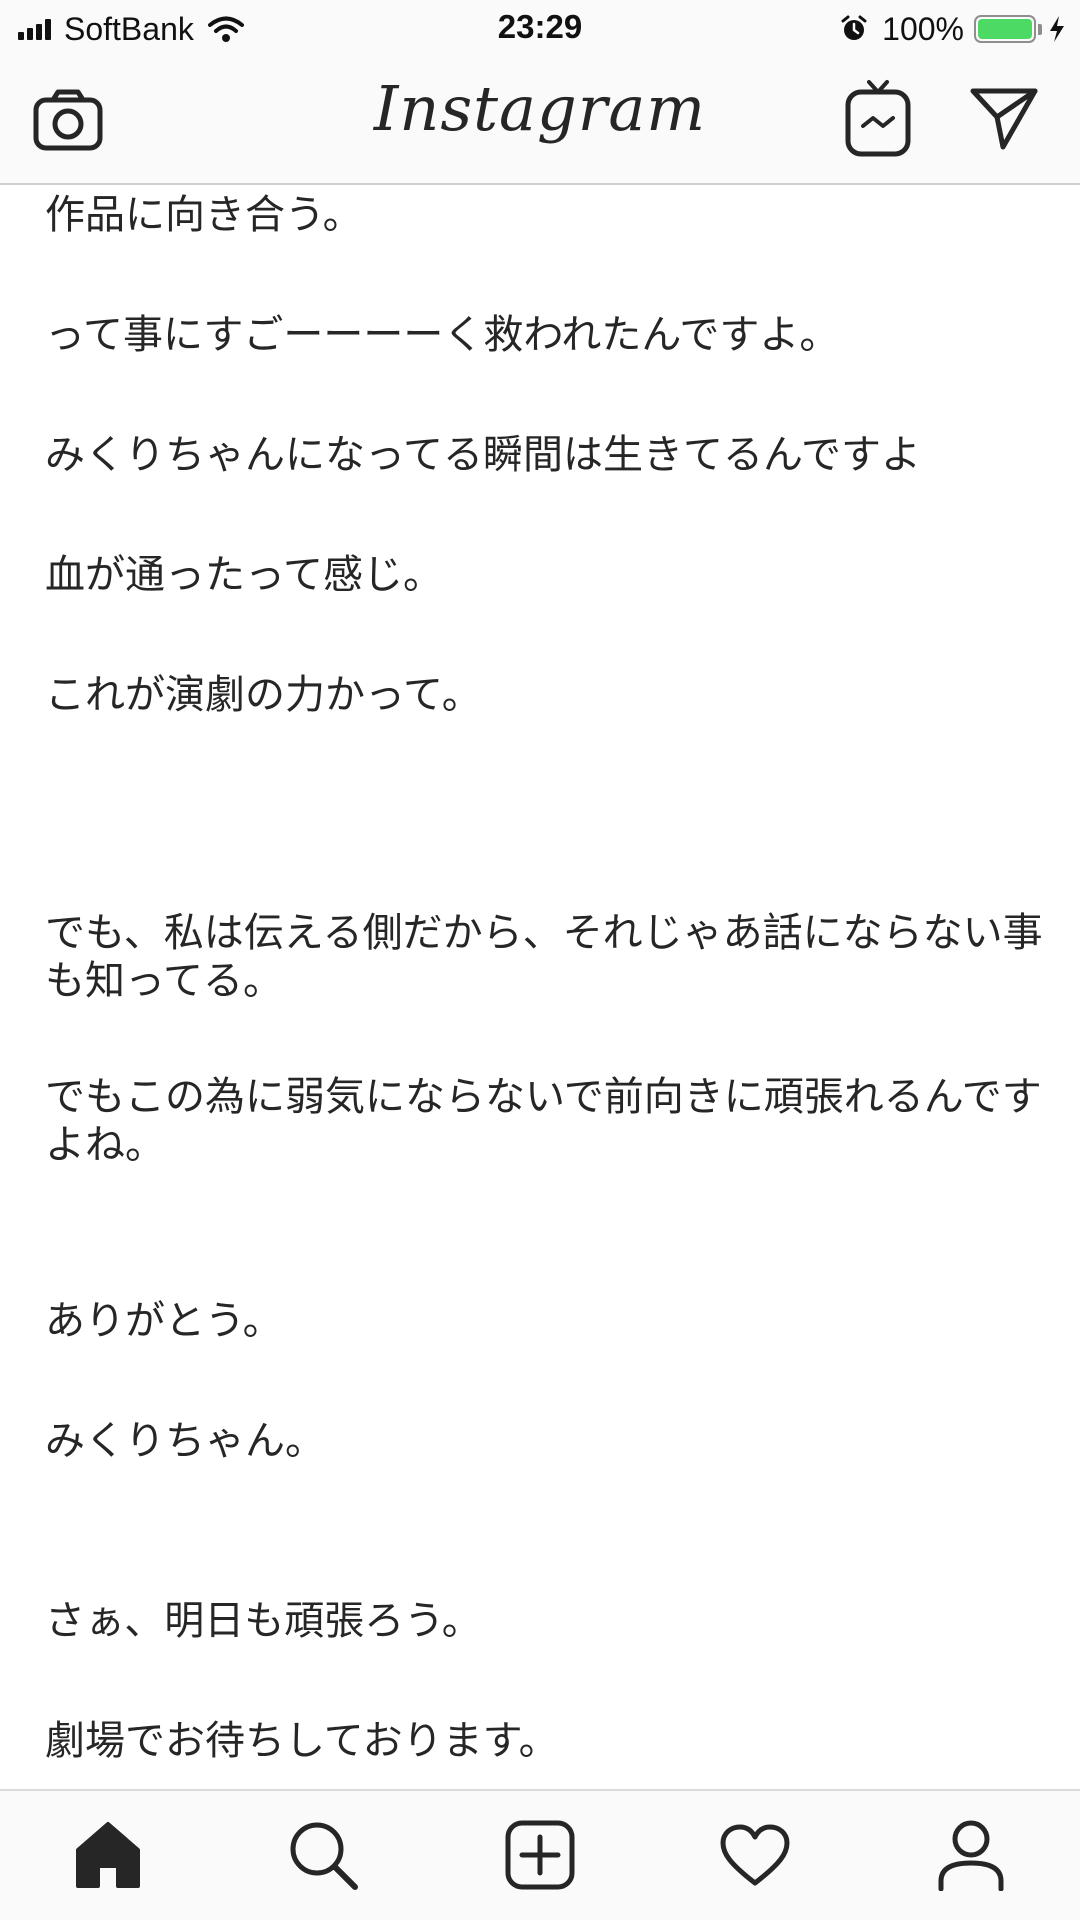 Image resolution: width=1080 pixels, height=1920 pixels. I want to click on nav-activity, so click(755, 1855).